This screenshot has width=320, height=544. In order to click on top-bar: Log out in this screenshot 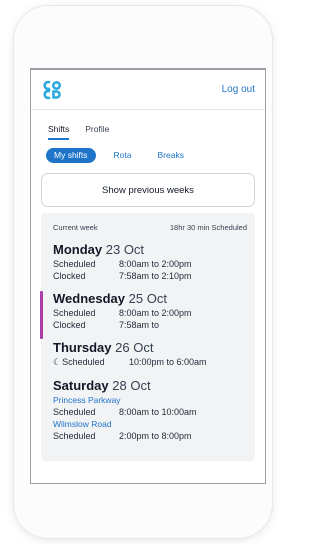, I will do `click(148, 90)`.